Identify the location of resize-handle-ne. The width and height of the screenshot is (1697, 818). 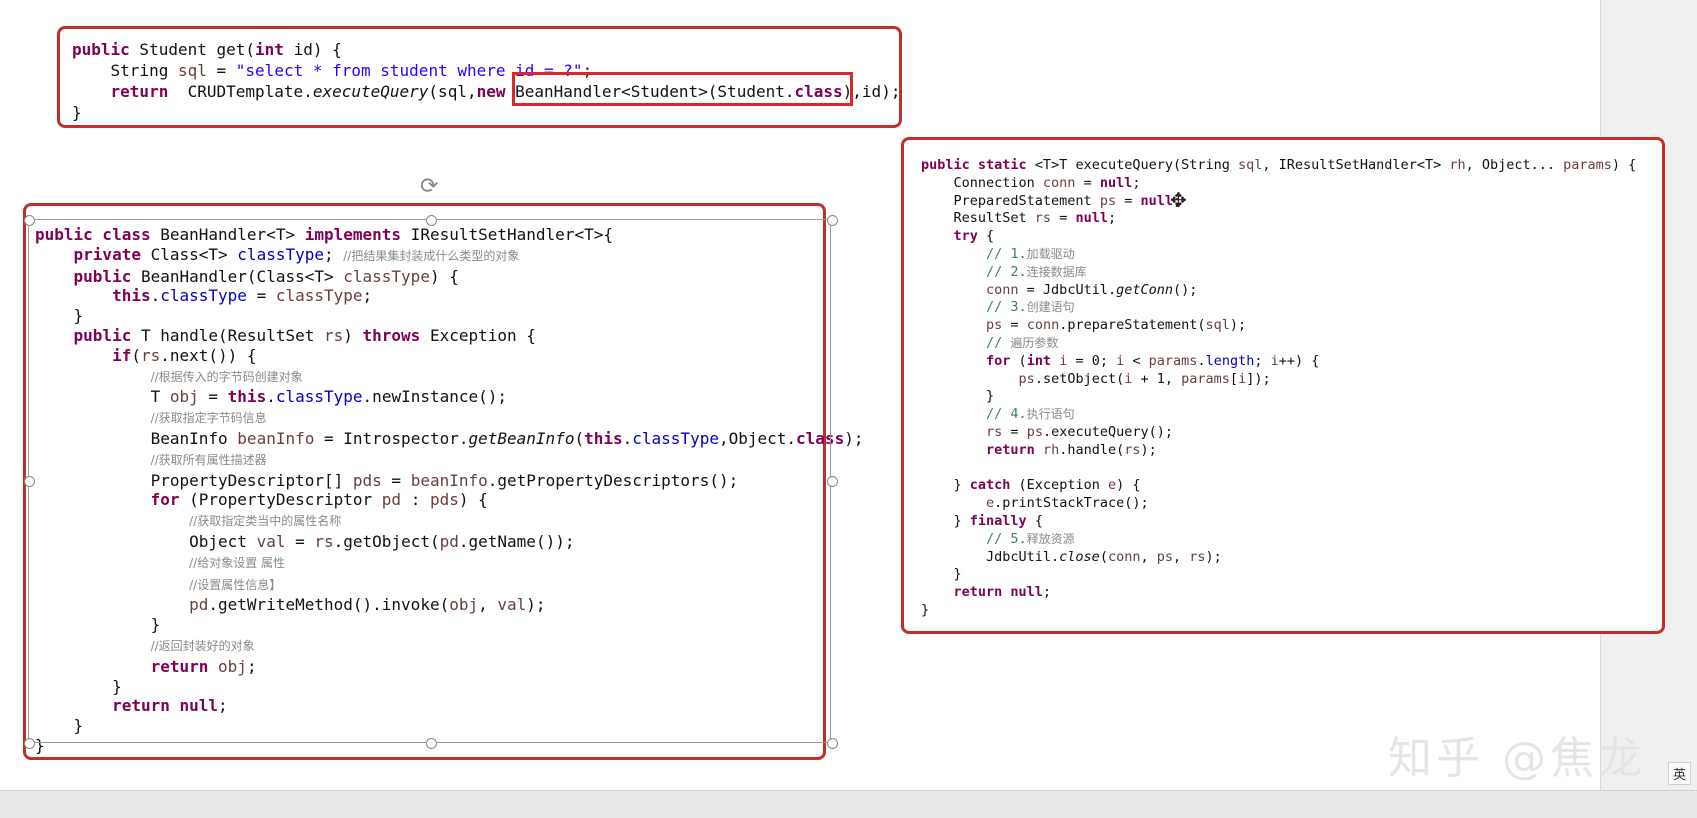
(832, 220).